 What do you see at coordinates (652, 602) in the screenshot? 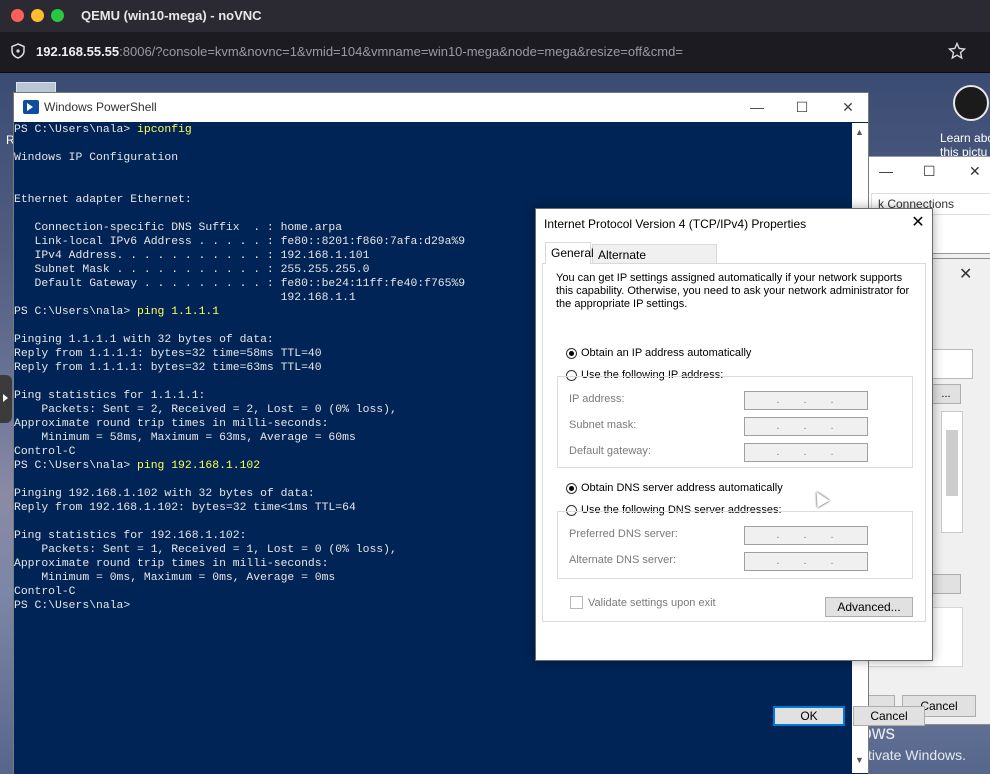
I see `validate-settings-label: Validate settings upon exit` at bounding box center [652, 602].